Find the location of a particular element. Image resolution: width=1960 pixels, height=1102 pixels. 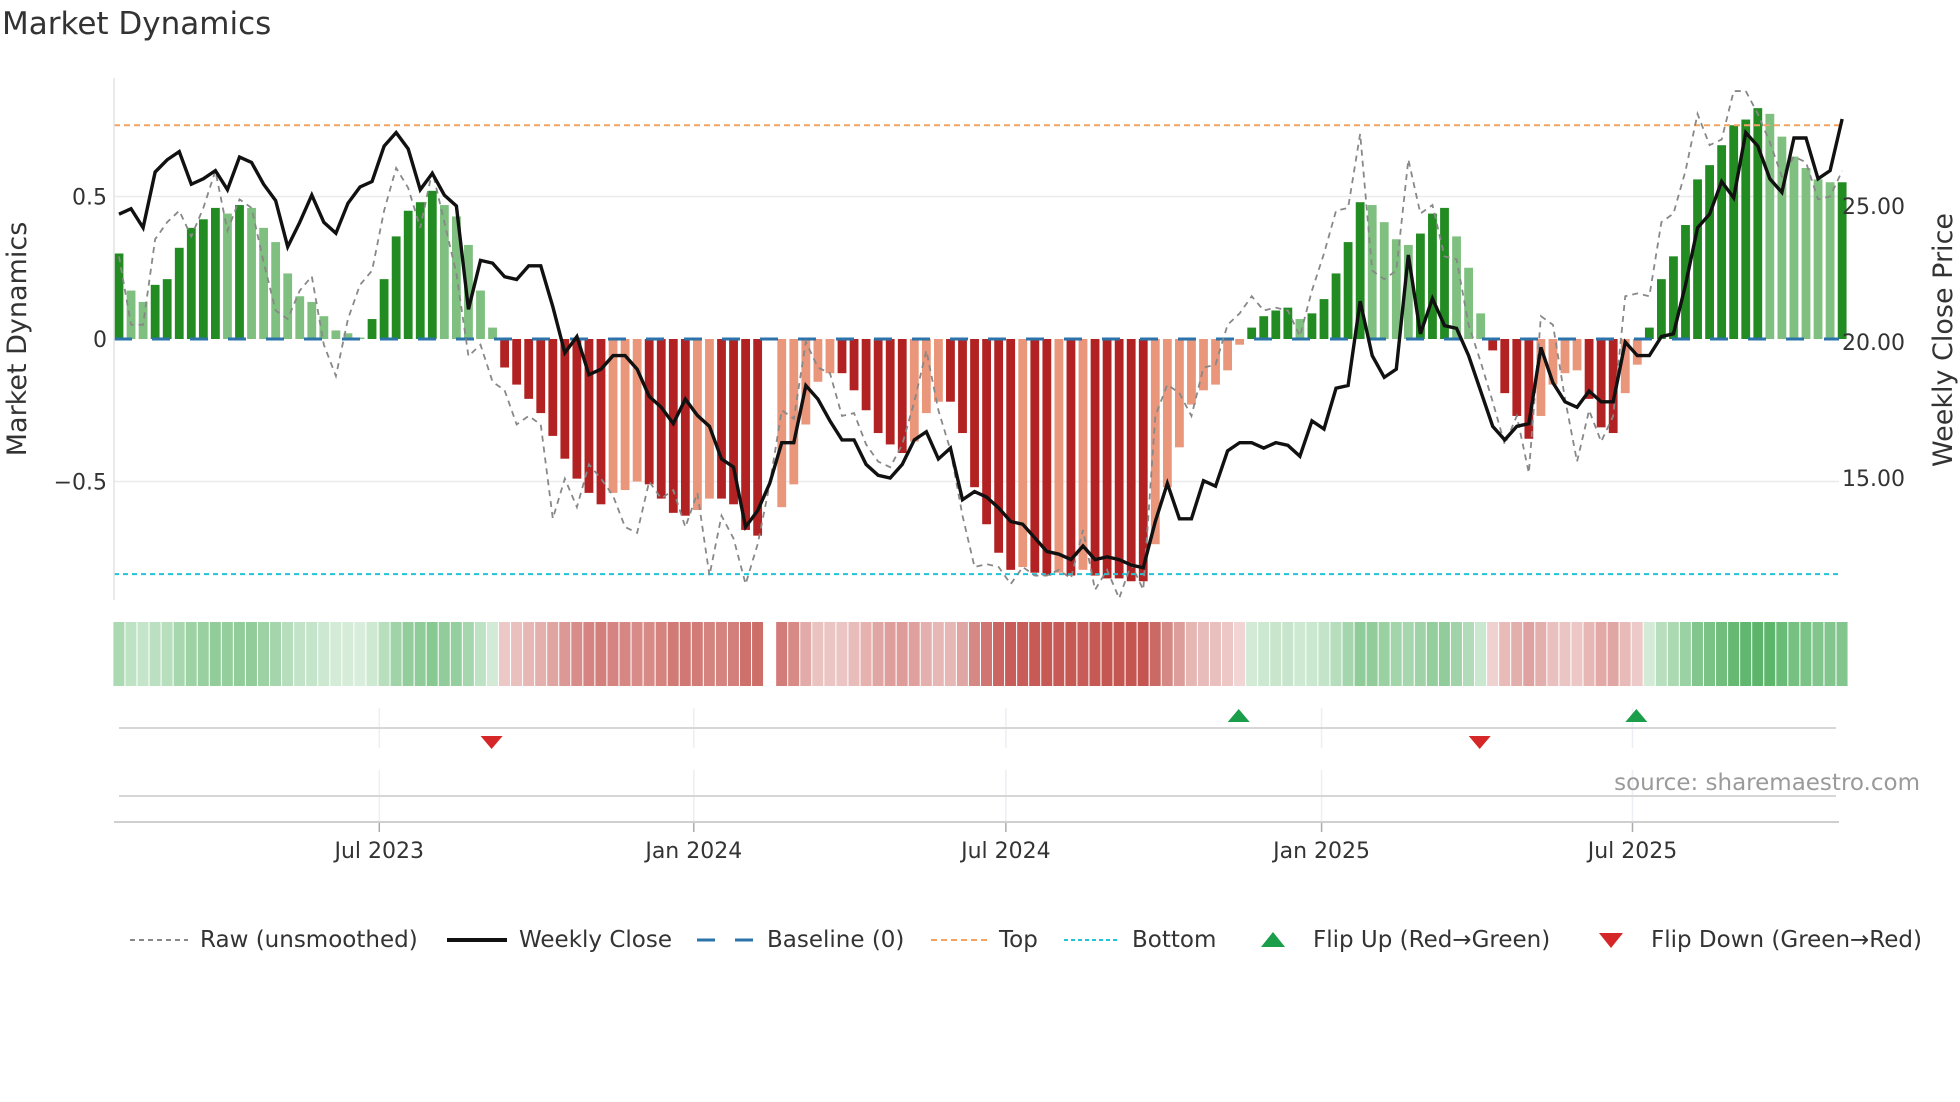

y-tick-label: 0.5 is located at coordinates (89, 198).